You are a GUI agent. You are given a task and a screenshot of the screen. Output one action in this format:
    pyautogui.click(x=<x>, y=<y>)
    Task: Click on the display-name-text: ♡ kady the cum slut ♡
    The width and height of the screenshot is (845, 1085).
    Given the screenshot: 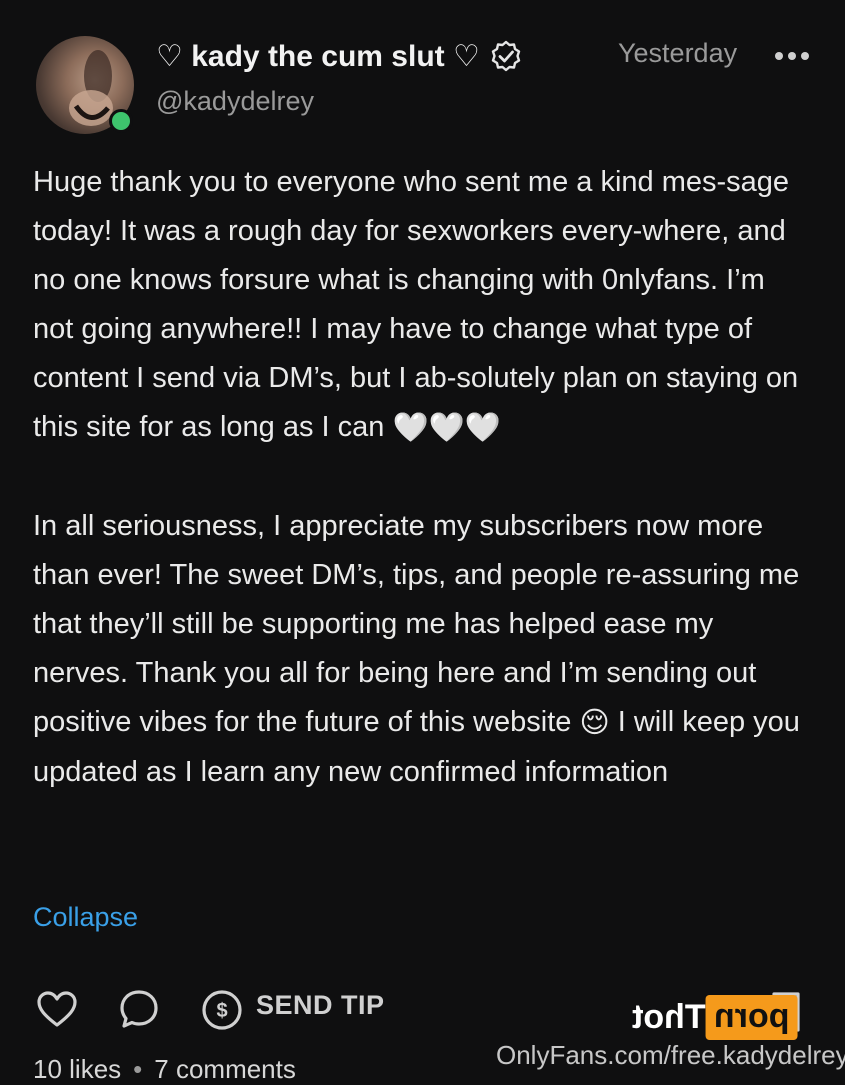 What is the action you would take?
    pyautogui.click(x=318, y=56)
    